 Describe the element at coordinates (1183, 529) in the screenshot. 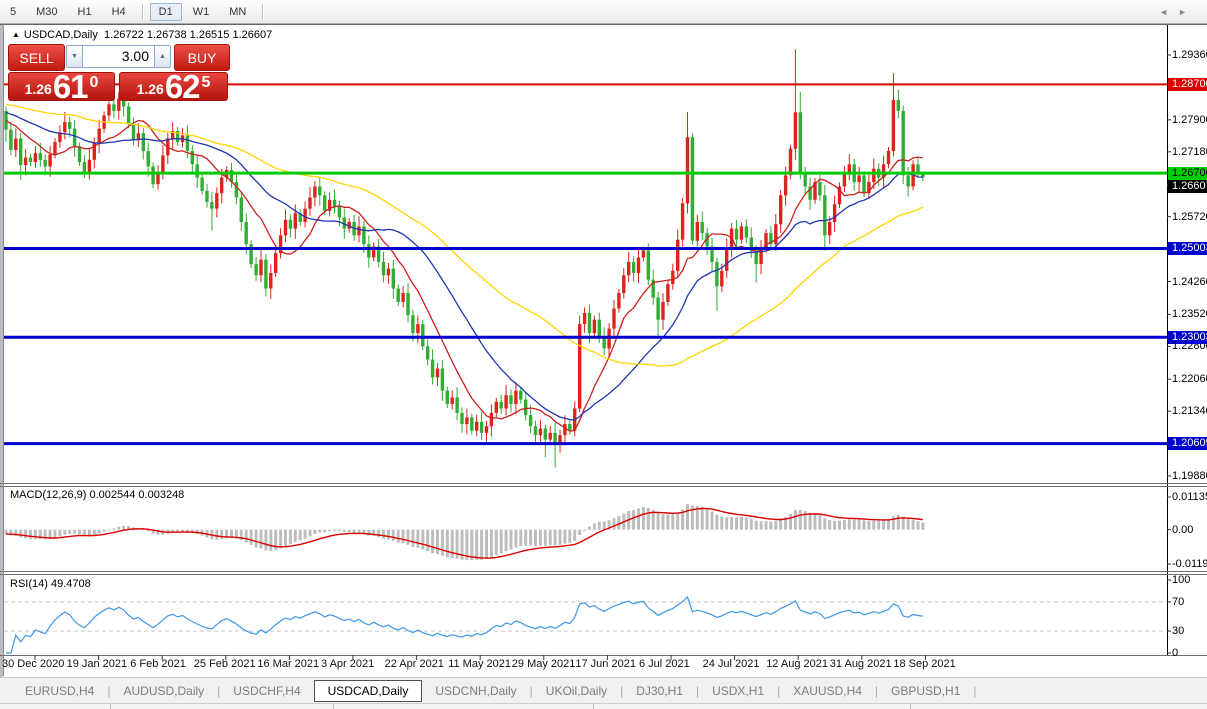

I see `macd-axis-tick: 0.00` at that location.